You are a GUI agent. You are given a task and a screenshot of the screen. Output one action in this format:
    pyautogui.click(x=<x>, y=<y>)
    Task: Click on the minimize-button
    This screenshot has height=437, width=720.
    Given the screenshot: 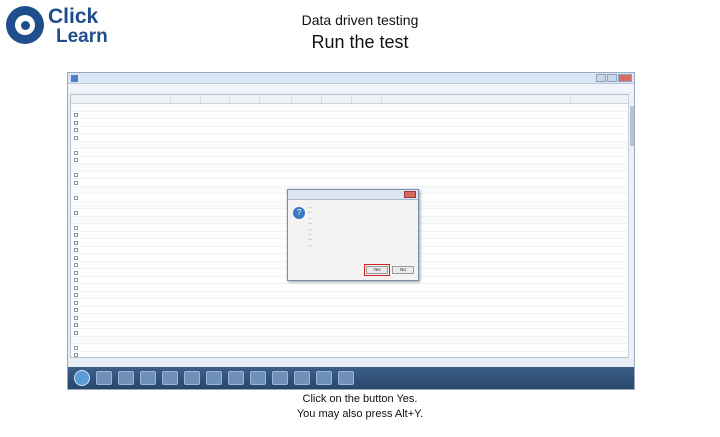 What is the action you would take?
    pyautogui.click(x=601, y=78)
    